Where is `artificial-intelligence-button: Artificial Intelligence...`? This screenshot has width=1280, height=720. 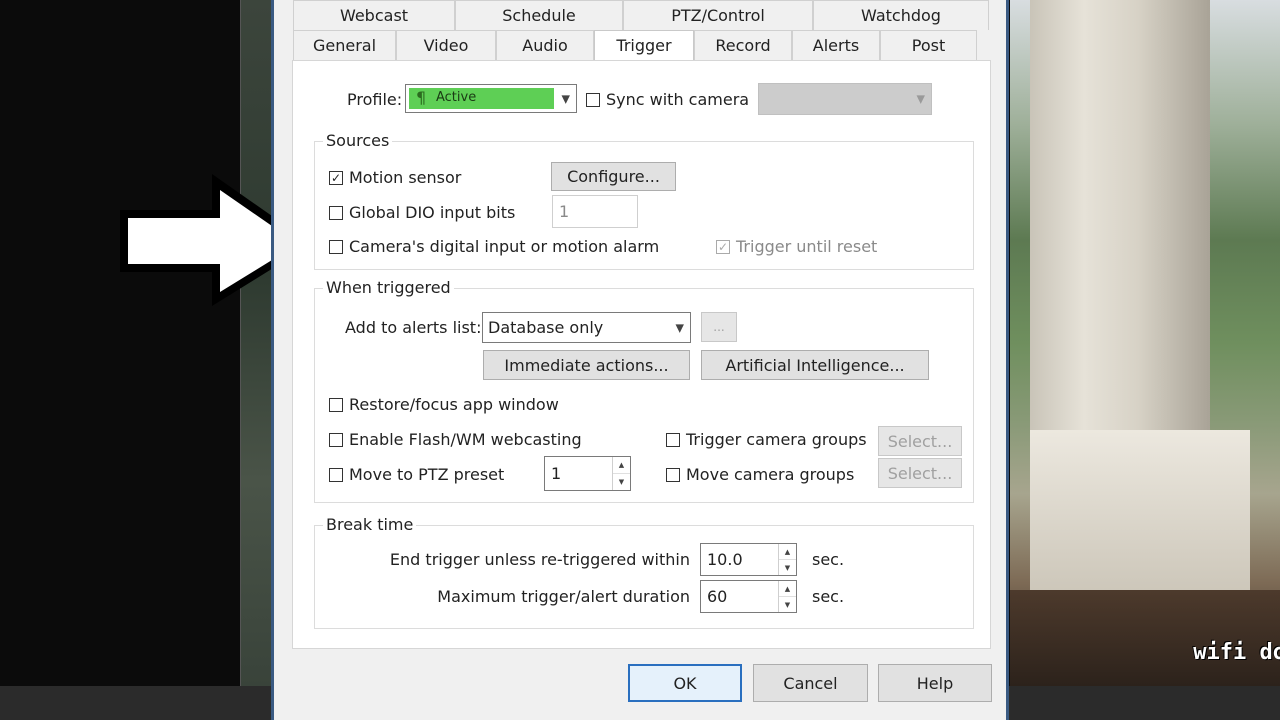
artificial-intelligence-button: Artificial Intelligence... is located at coordinates (815, 365).